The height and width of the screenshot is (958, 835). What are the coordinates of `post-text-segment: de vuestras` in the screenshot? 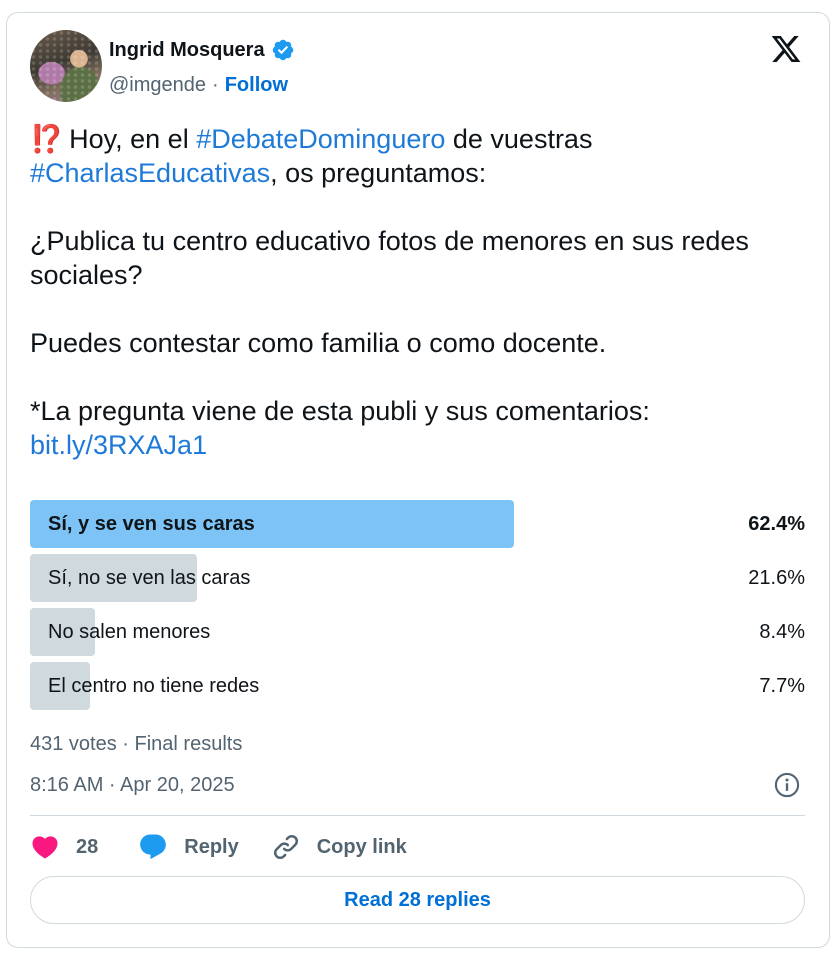 It's located at (519, 139).